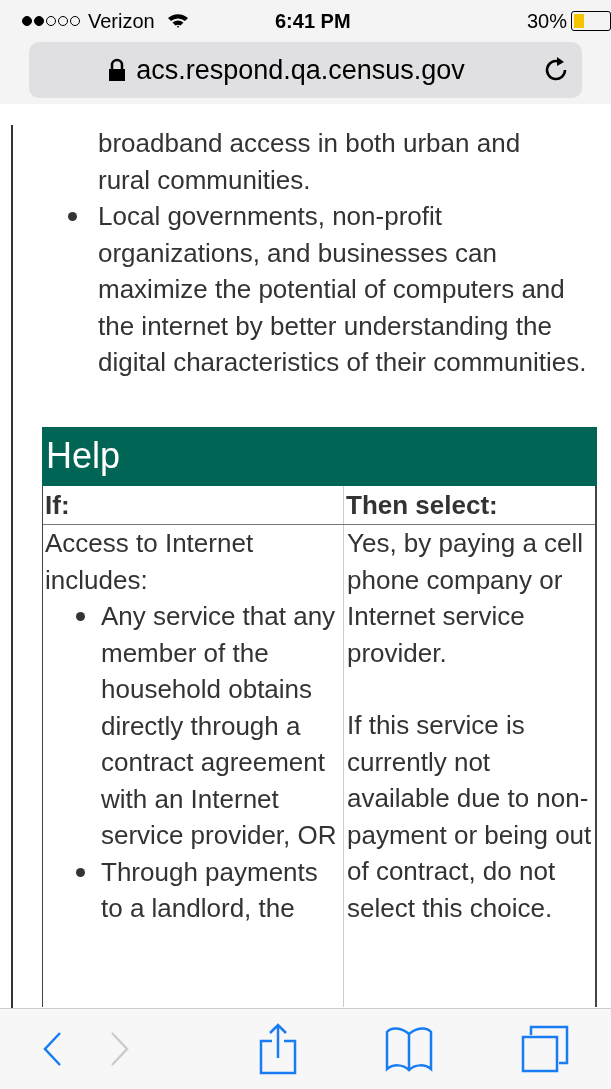 The image size is (611, 1089). What do you see at coordinates (408, 1049) in the screenshot?
I see `bookmarks-icon` at bounding box center [408, 1049].